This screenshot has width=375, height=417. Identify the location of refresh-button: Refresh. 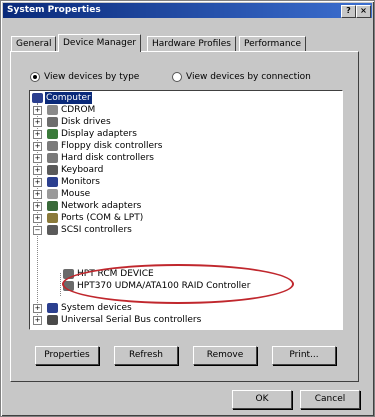
(146, 355).